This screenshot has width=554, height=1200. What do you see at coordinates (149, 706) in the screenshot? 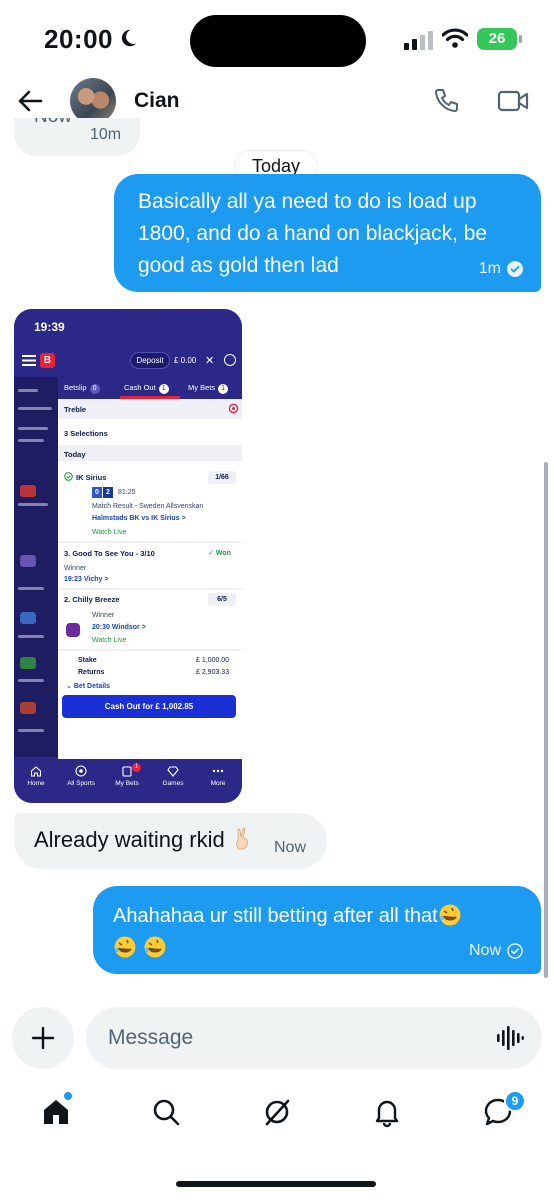
I see `cash-out-button: Cash Out for £ 1,002.85` at bounding box center [149, 706].